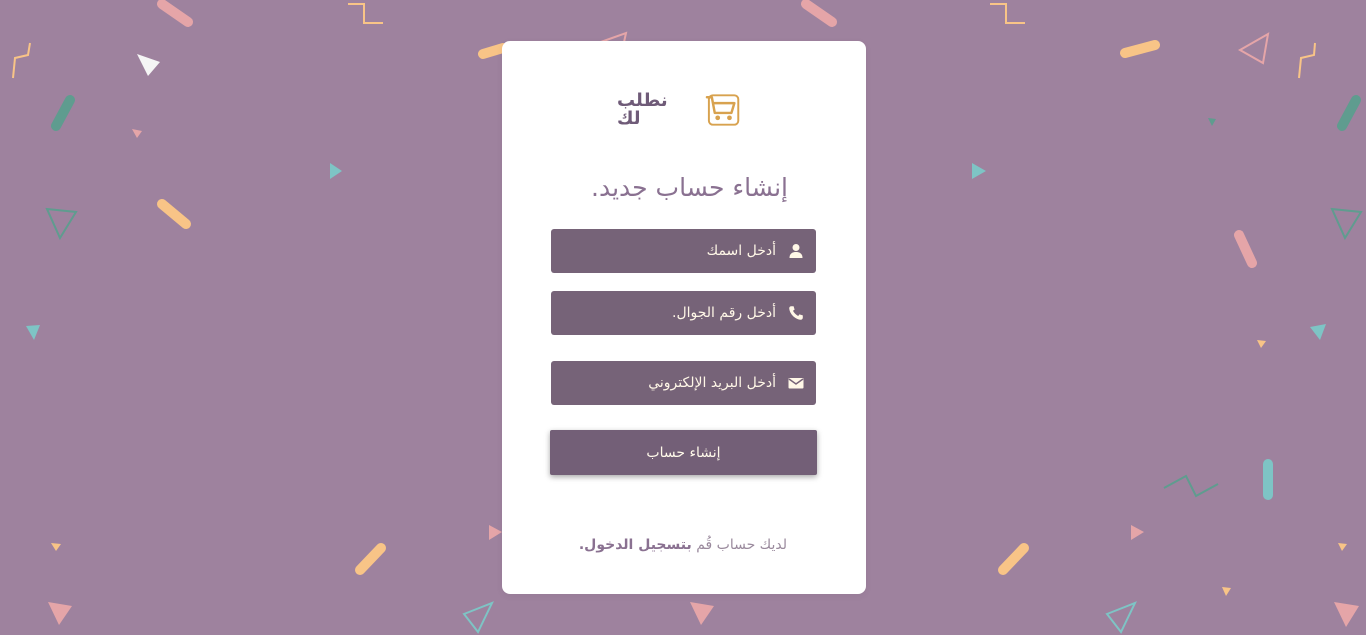 The image size is (1366, 635). What do you see at coordinates (642, 109) in the screenshot?
I see `brand-name: نطلب لك` at bounding box center [642, 109].